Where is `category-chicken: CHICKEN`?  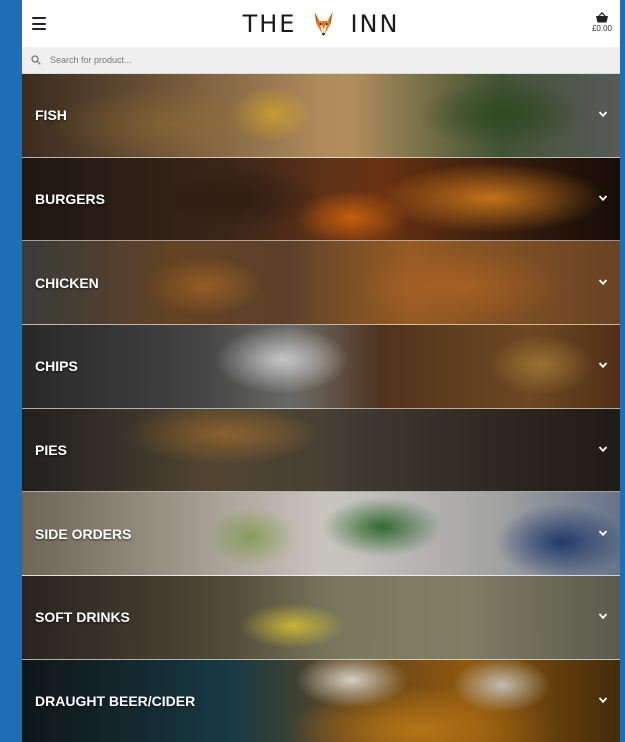
category-chicken: CHICKEN is located at coordinates (321, 283).